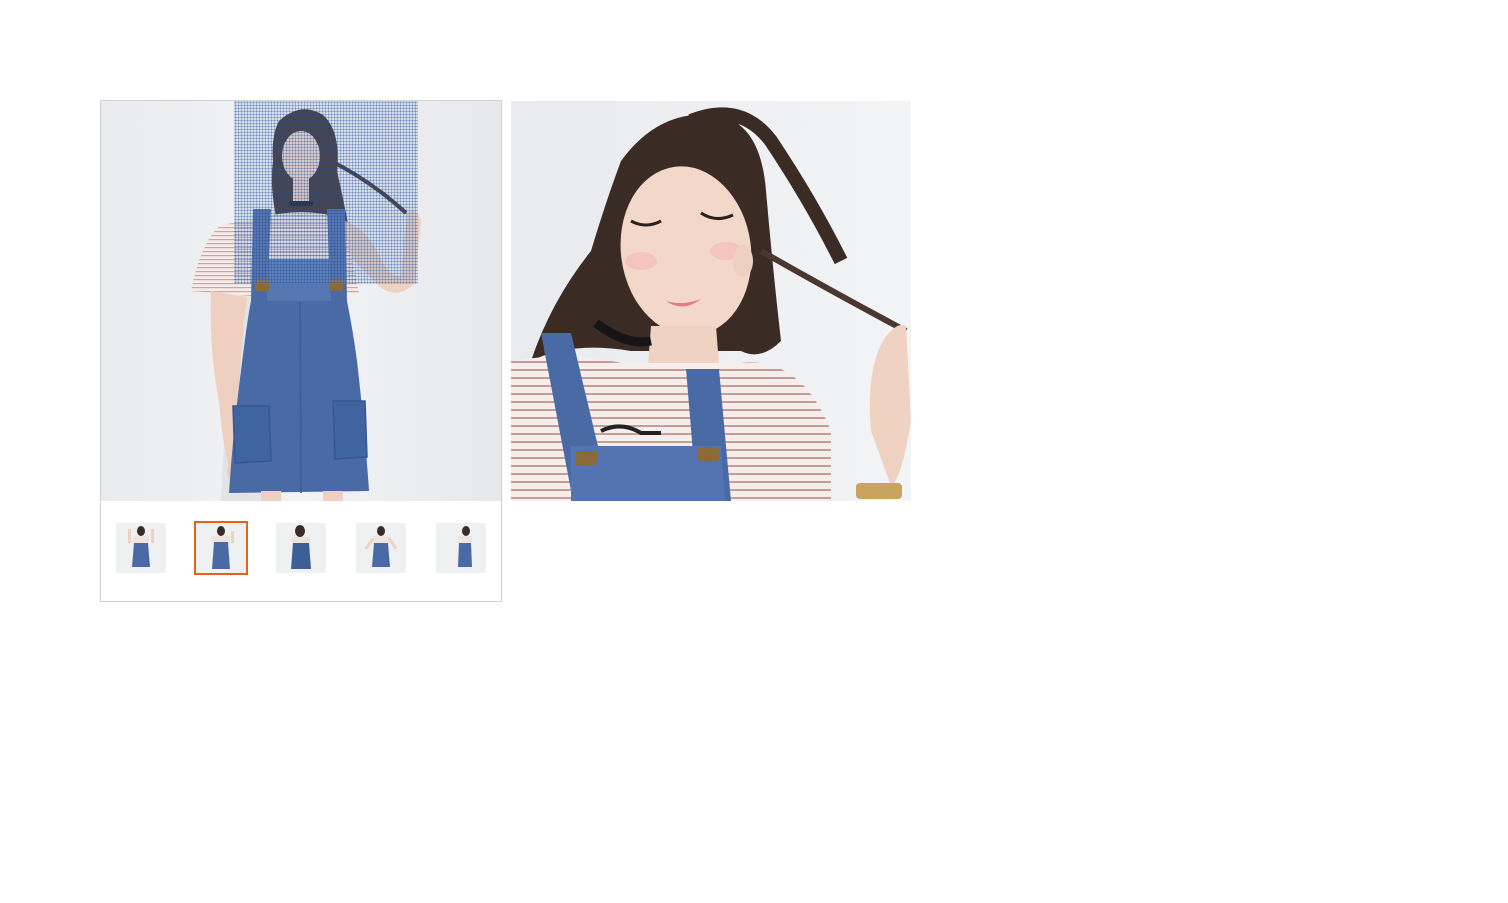  Describe the element at coordinates (301, 301) in the screenshot. I see `main-product-image` at that location.